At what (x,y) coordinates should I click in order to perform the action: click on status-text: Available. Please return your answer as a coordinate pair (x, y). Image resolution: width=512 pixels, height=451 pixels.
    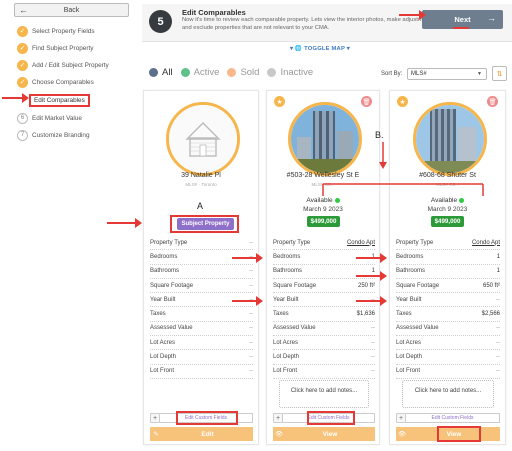
    Looking at the image, I should click on (444, 200).